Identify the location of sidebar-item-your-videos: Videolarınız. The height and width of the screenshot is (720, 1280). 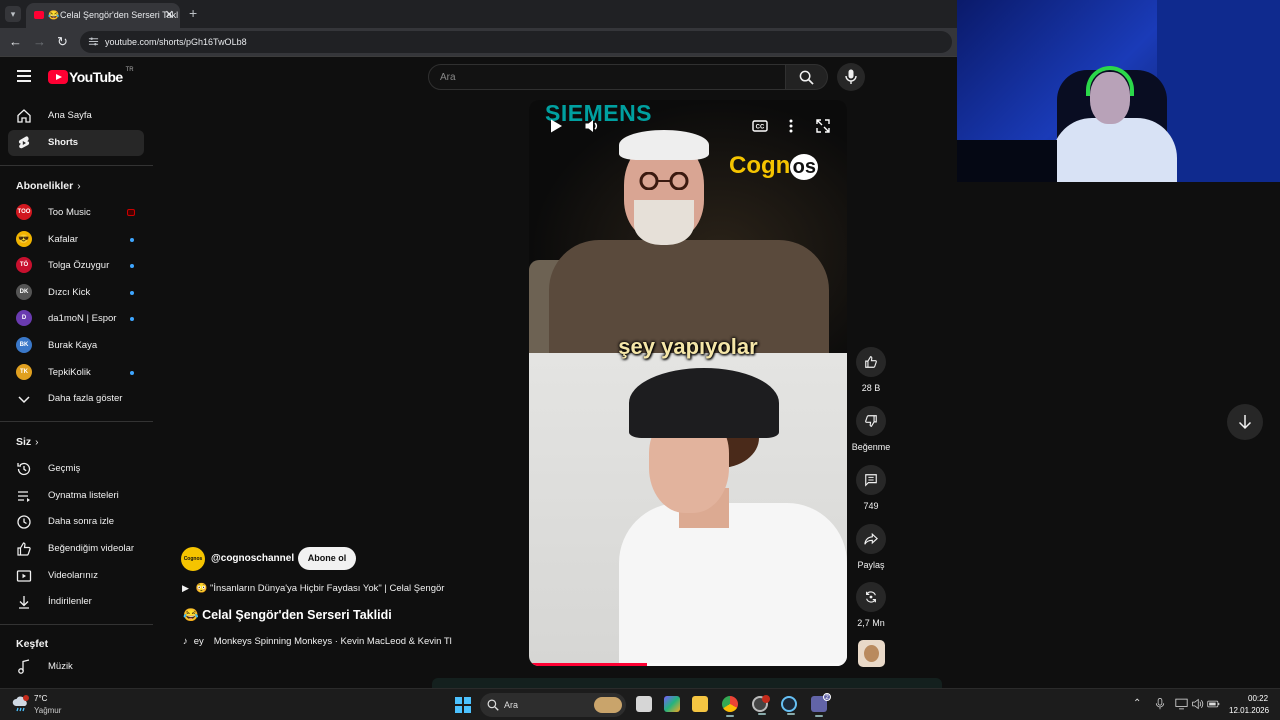
(76, 576).